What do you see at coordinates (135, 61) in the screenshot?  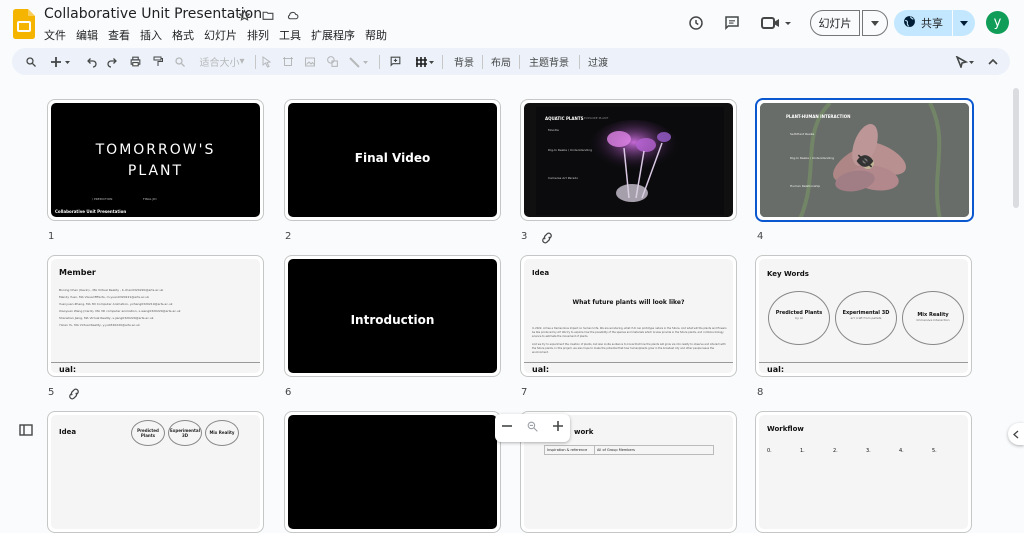 I see `print-icon` at bounding box center [135, 61].